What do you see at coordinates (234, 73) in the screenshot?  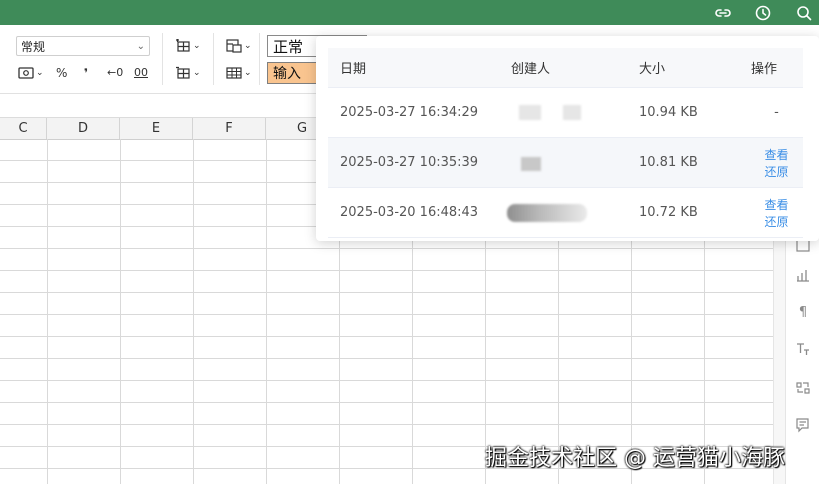 I see `table-format-icon` at bounding box center [234, 73].